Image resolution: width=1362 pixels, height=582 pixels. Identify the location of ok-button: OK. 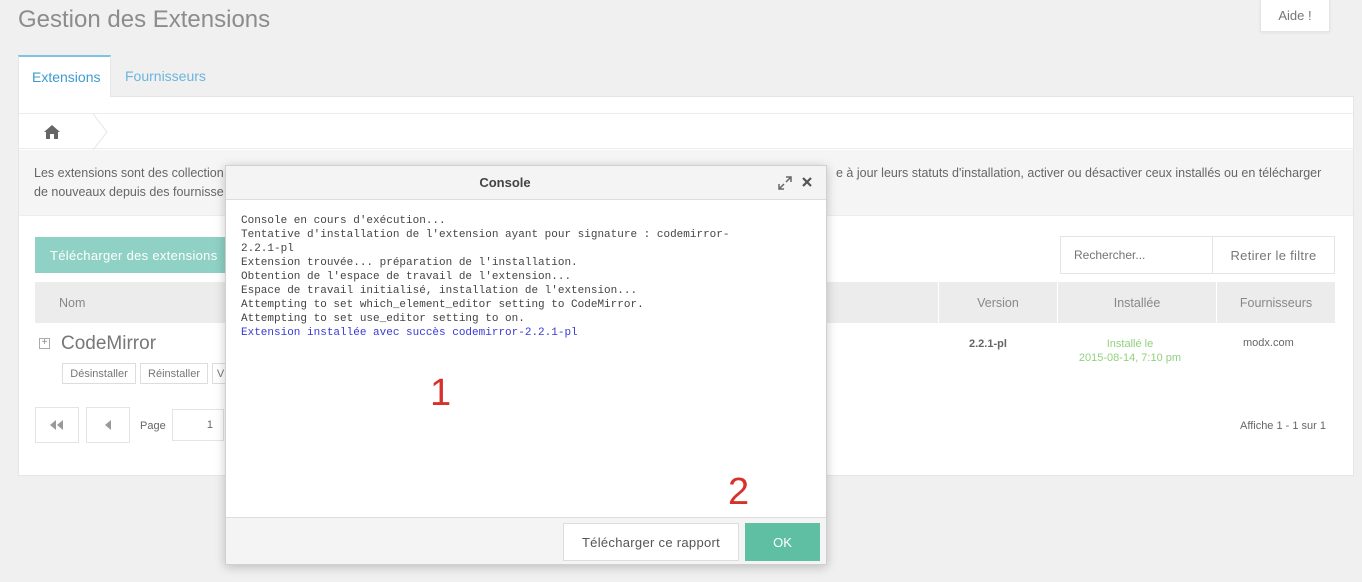
(782, 542).